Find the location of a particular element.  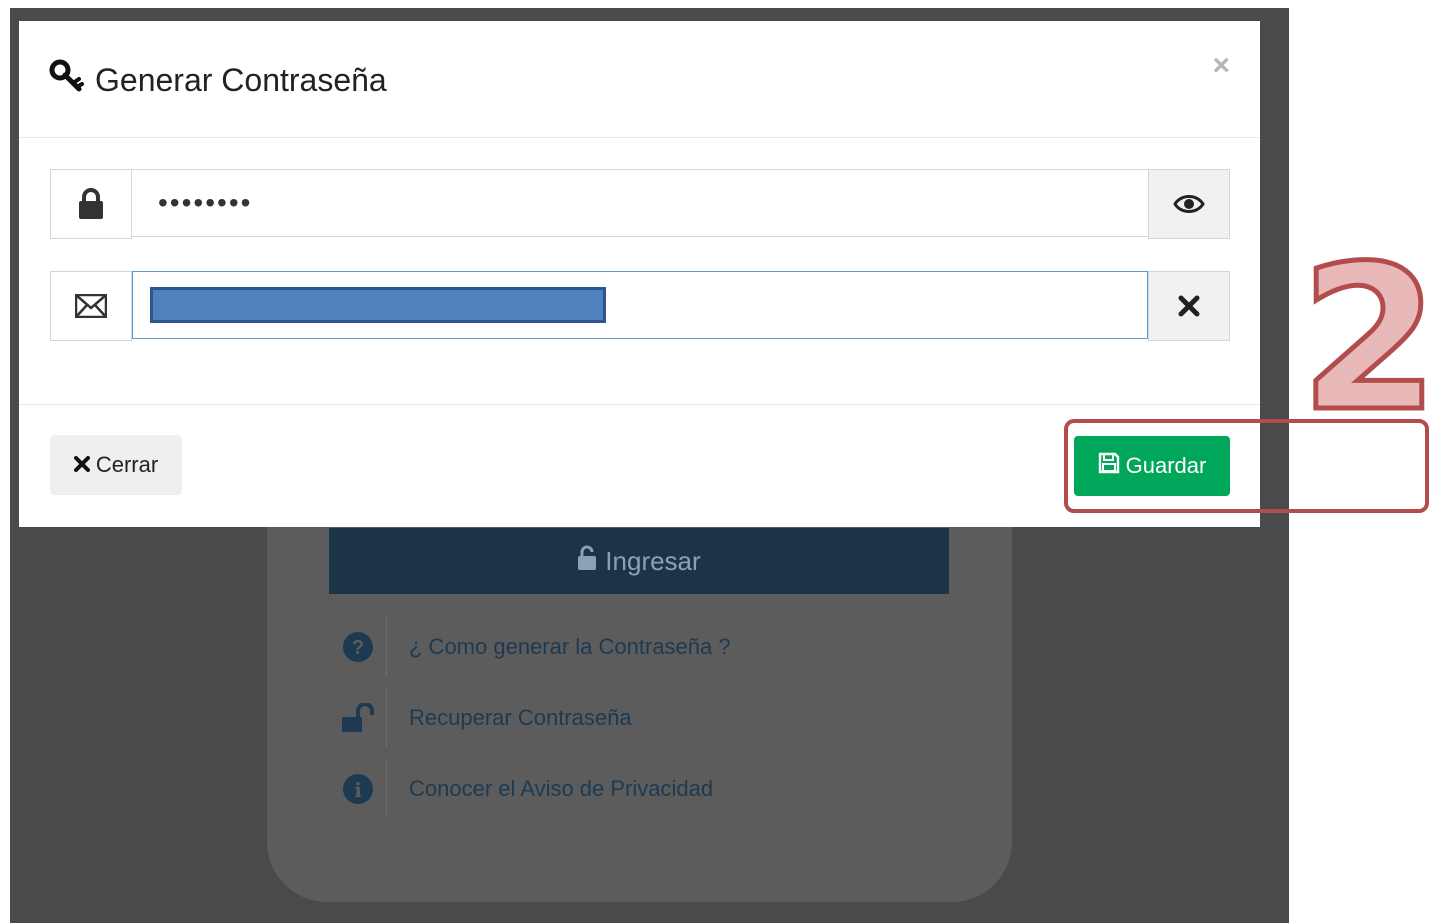

password-value: •••••••• is located at coordinates (205, 202).